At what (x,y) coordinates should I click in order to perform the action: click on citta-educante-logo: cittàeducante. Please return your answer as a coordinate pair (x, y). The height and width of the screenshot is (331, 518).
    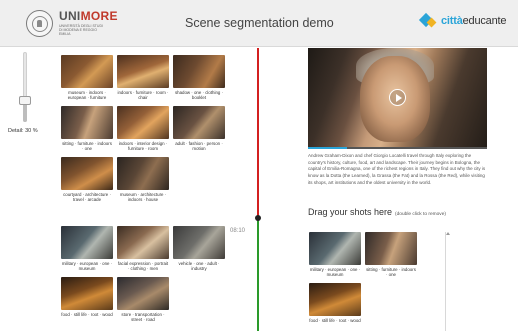
    Looking at the image, I should click on (462, 20).